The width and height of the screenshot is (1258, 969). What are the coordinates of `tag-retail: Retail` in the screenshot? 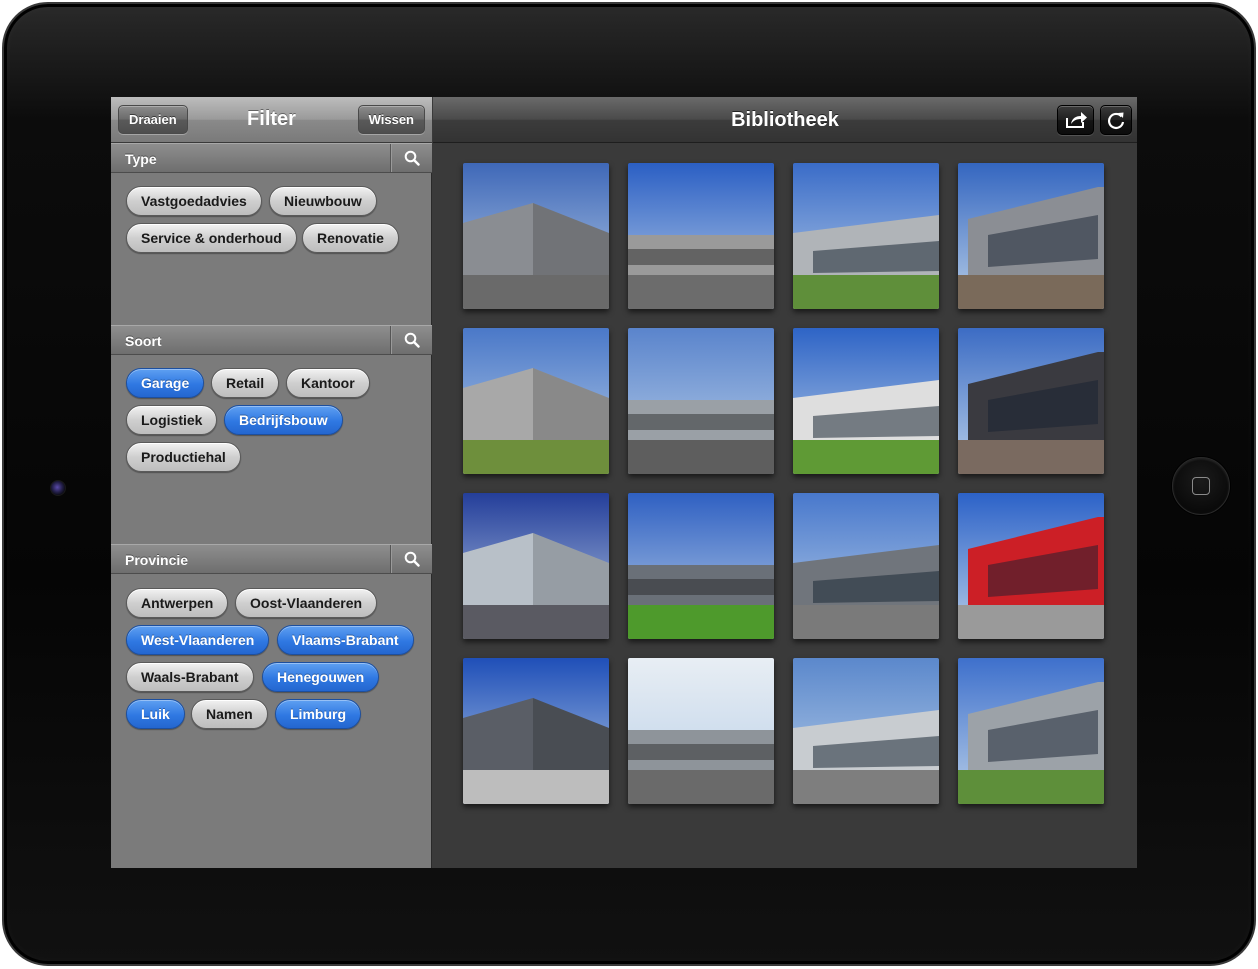 It's located at (245, 383).